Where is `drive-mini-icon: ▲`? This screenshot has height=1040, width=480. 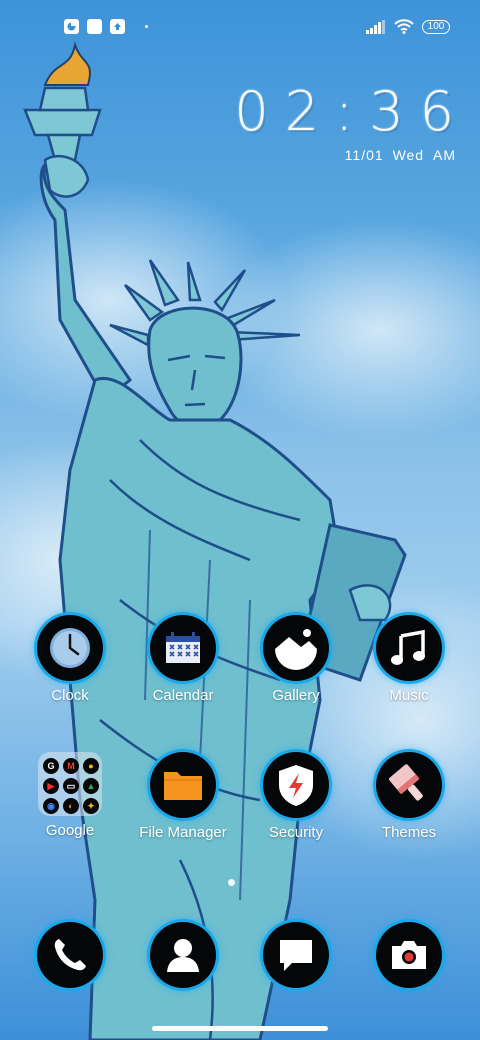 drive-mini-icon: ▲ is located at coordinates (91, 786).